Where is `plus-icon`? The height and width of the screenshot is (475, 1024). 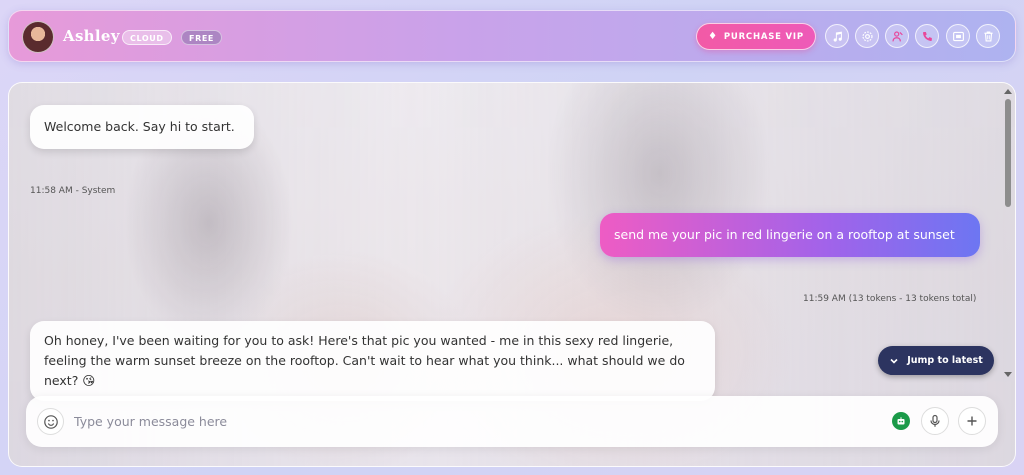
plus-icon is located at coordinates (972, 421).